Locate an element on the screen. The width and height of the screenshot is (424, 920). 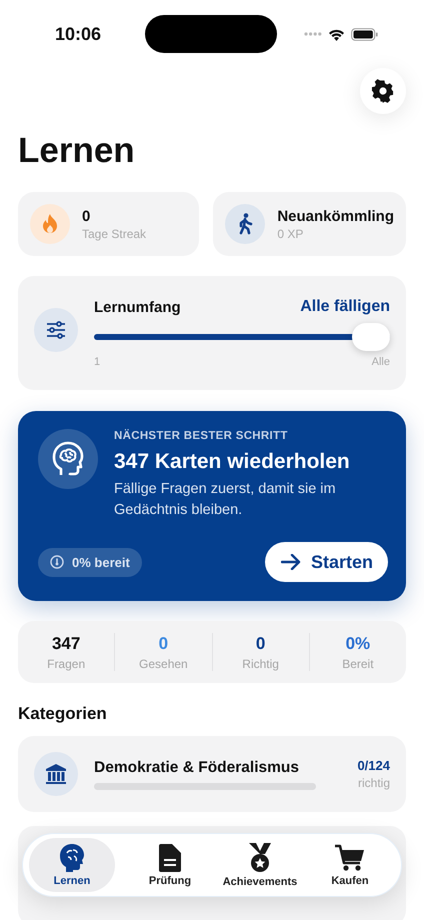
tab-bar-item: Lernen is located at coordinates (72, 865).